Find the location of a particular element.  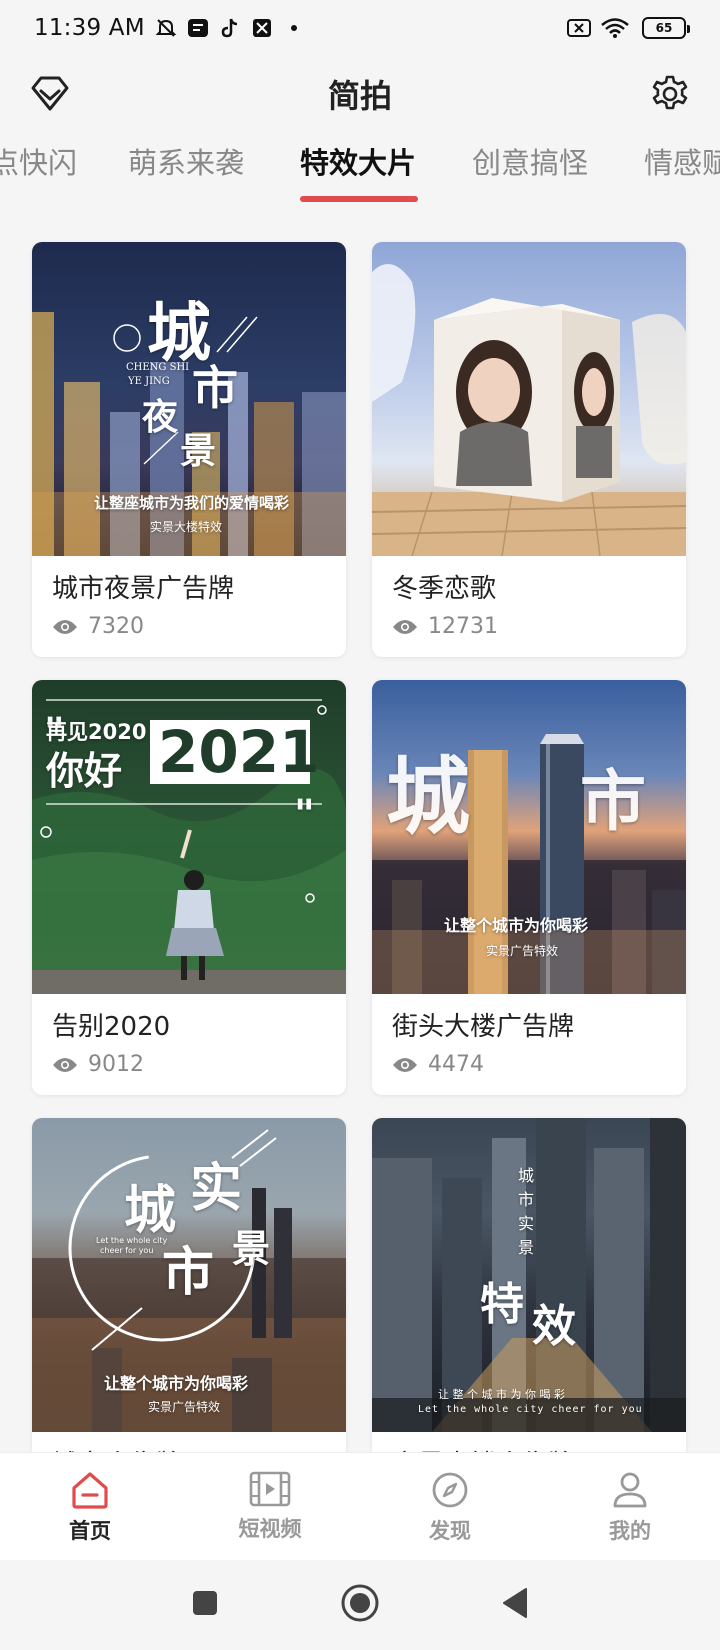

template-thumbnail: " " 再见2020 你好 2021 is located at coordinates (189, 837).